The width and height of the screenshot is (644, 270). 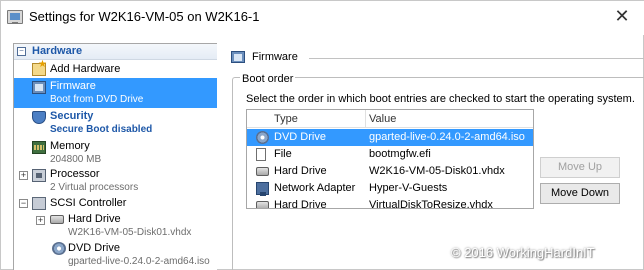 I want to click on tree-item-scsi-controller: − SCSI Controller, so click(x=115, y=203).